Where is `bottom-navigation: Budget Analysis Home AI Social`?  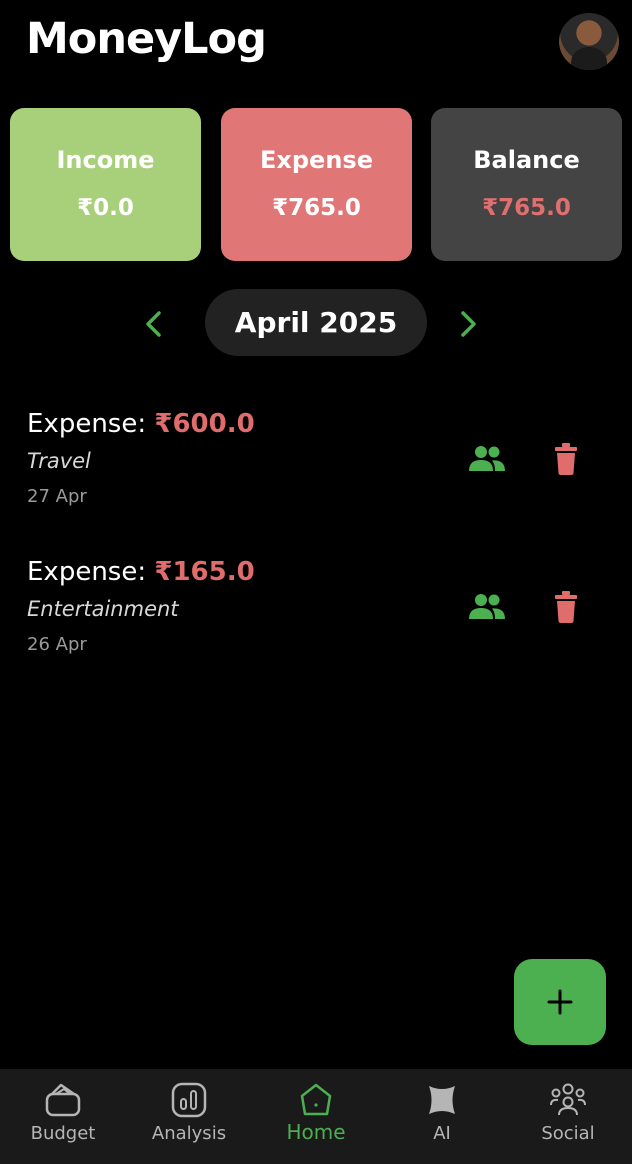 bottom-navigation: Budget Analysis Home AI Social is located at coordinates (316, 1116).